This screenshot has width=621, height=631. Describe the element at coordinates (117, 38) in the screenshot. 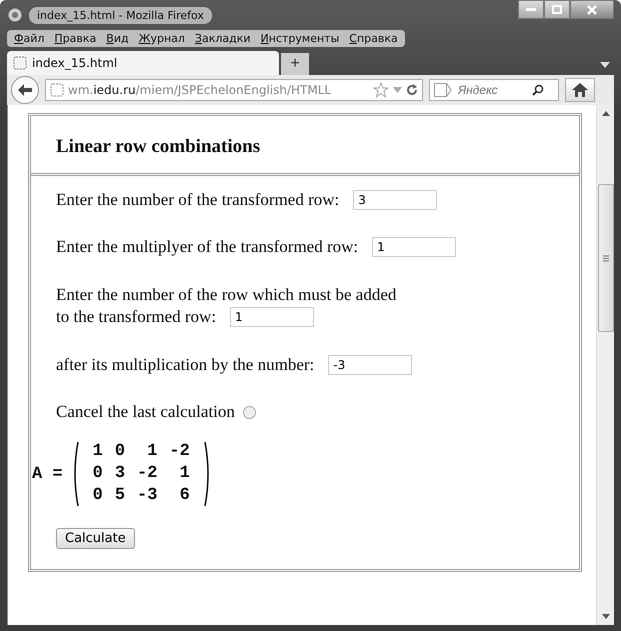

I see `menu-item: Вид` at that location.